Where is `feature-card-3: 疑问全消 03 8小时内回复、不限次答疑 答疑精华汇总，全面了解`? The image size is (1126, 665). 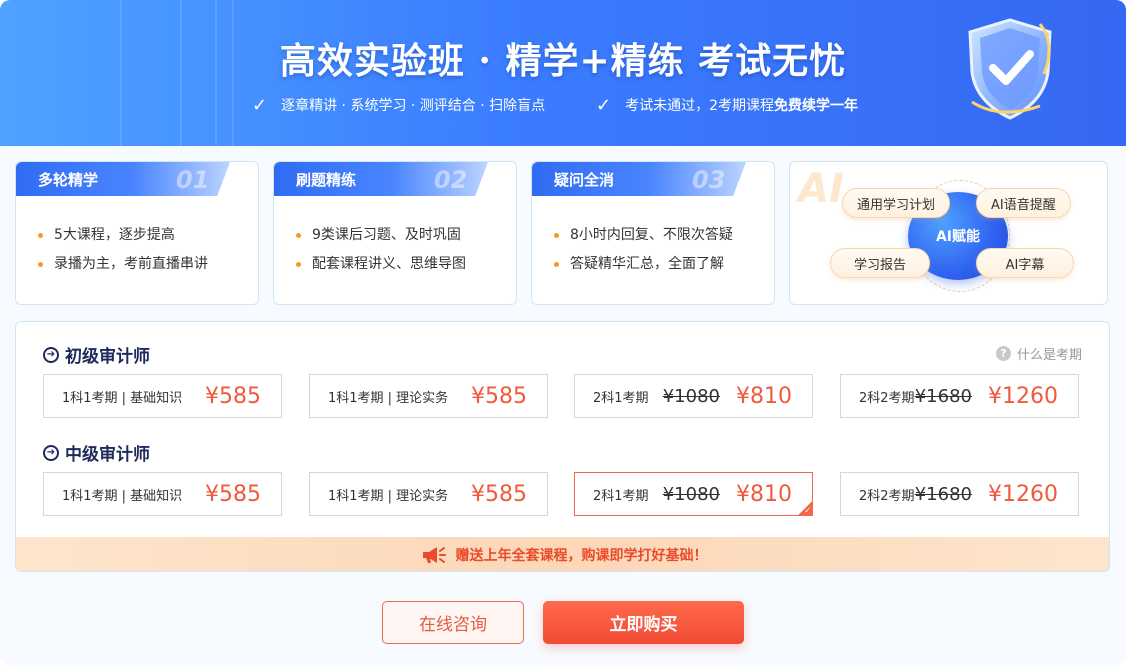 feature-card-3: 疑问全消 03 8小时内回复、不限次答疑 答疑精华汇总，全面了解 is located at coordinates (653, 233).